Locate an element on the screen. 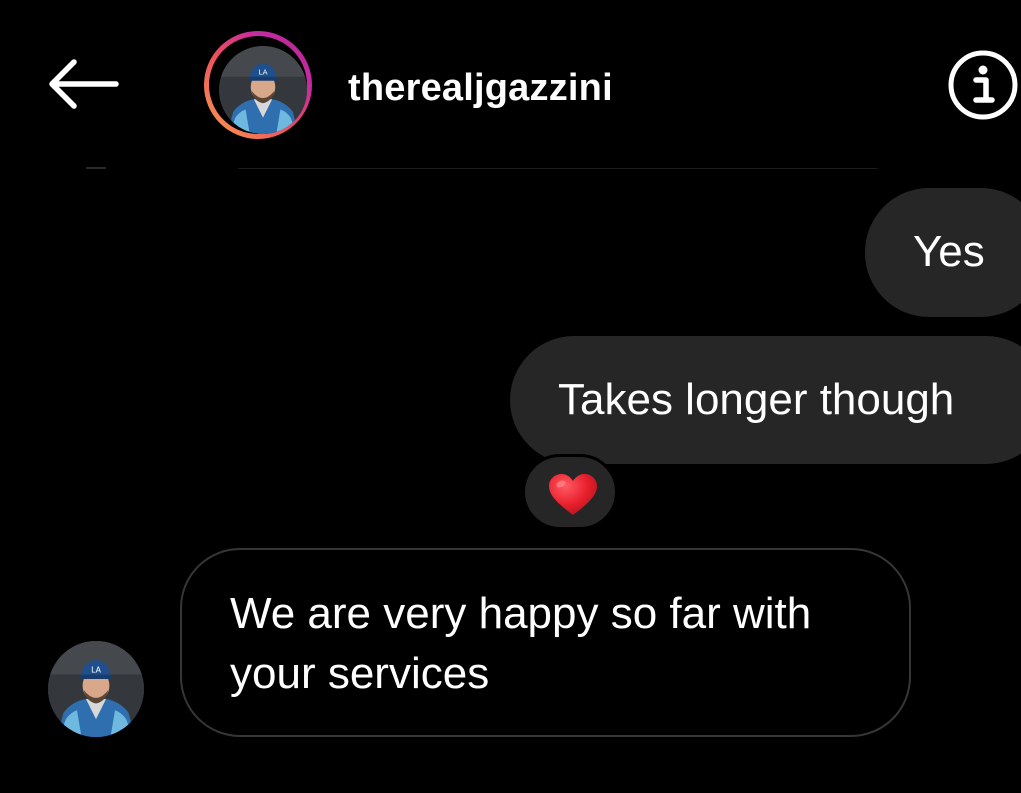 This screenshot has height=793, width=1021. message-reaction is located at coordinates (570, 492).